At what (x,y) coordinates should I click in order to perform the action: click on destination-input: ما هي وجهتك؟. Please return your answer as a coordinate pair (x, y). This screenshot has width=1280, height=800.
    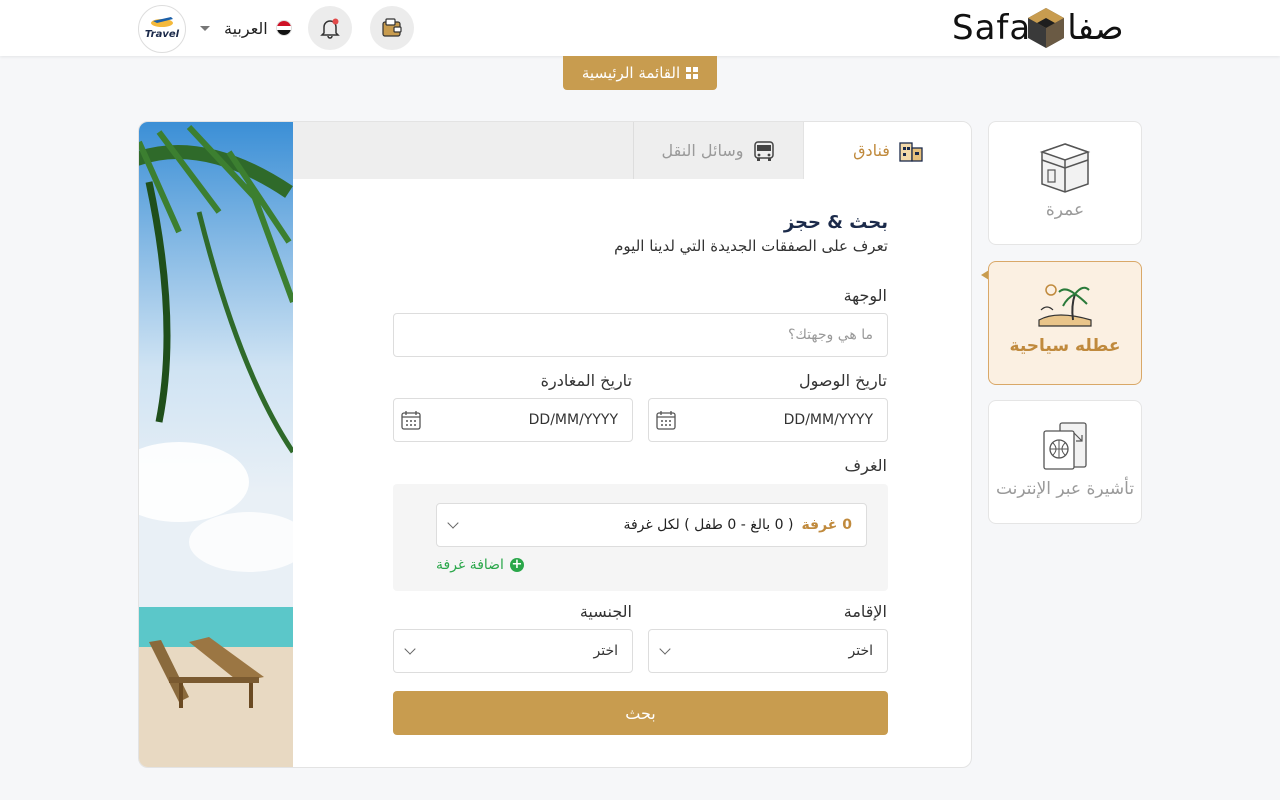
    Looking at the image, I should click on (640, 335).